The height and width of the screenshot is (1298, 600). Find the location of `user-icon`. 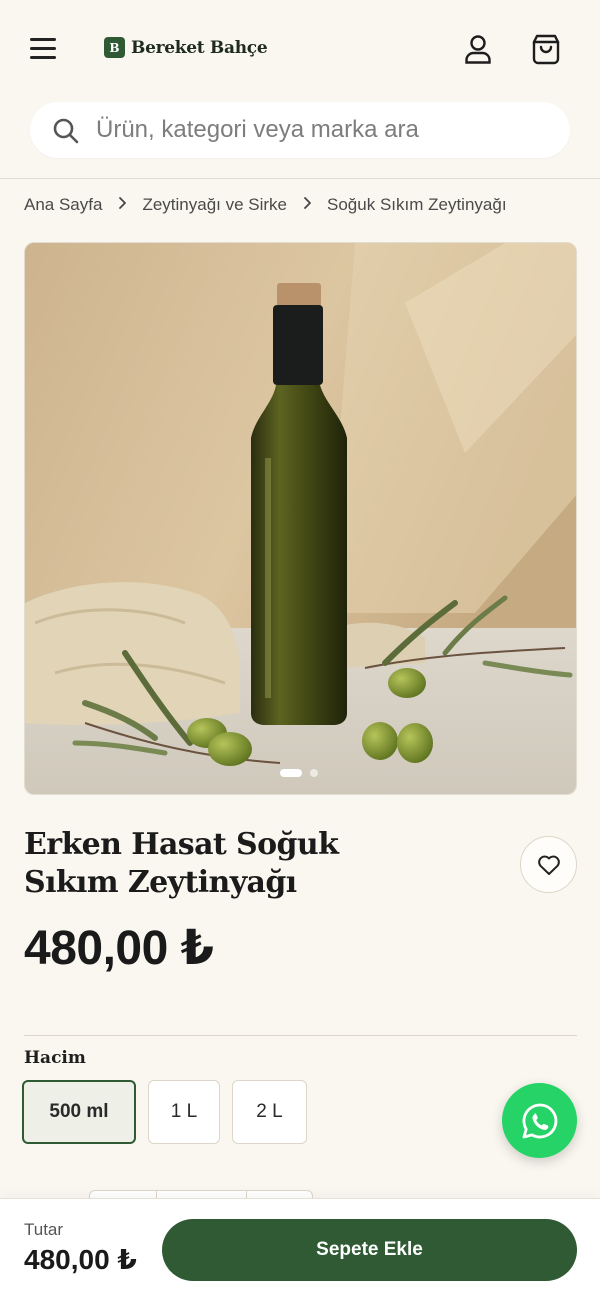

user-icon is located at coordinates (478, 49).